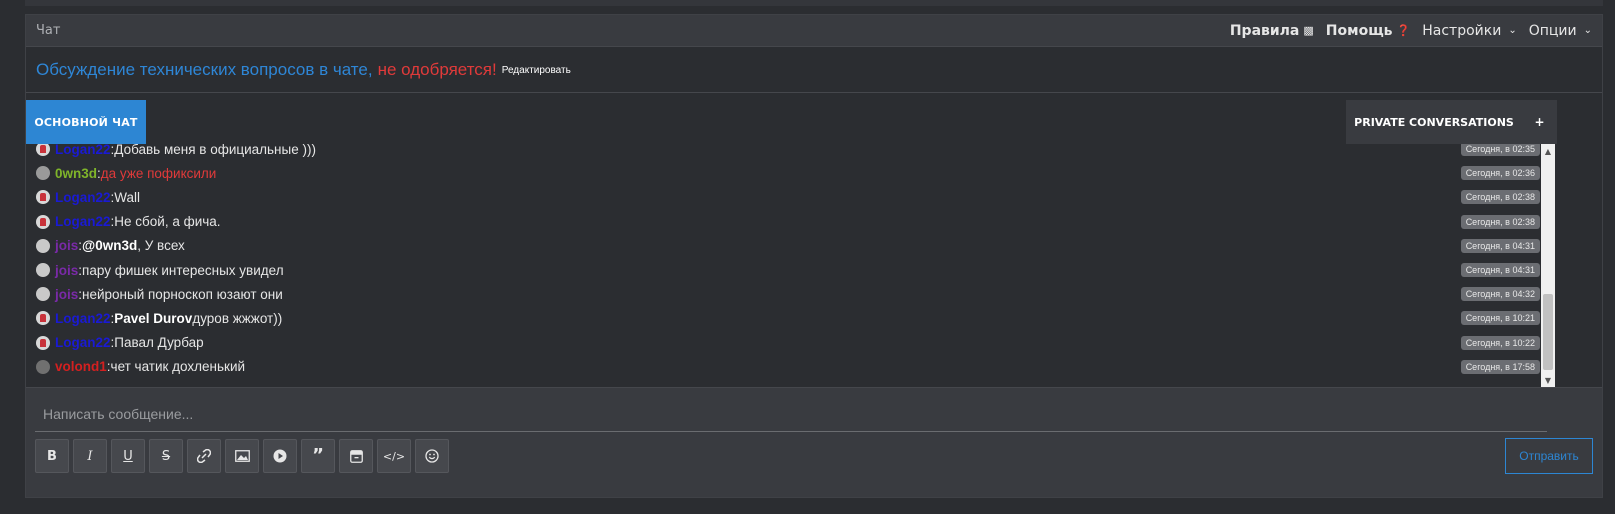 This screenshot has height=514, width=1615. Describe the element at coordinates (1462, 30) in the screenshot. I see `settings-label: Настройки` at that location.